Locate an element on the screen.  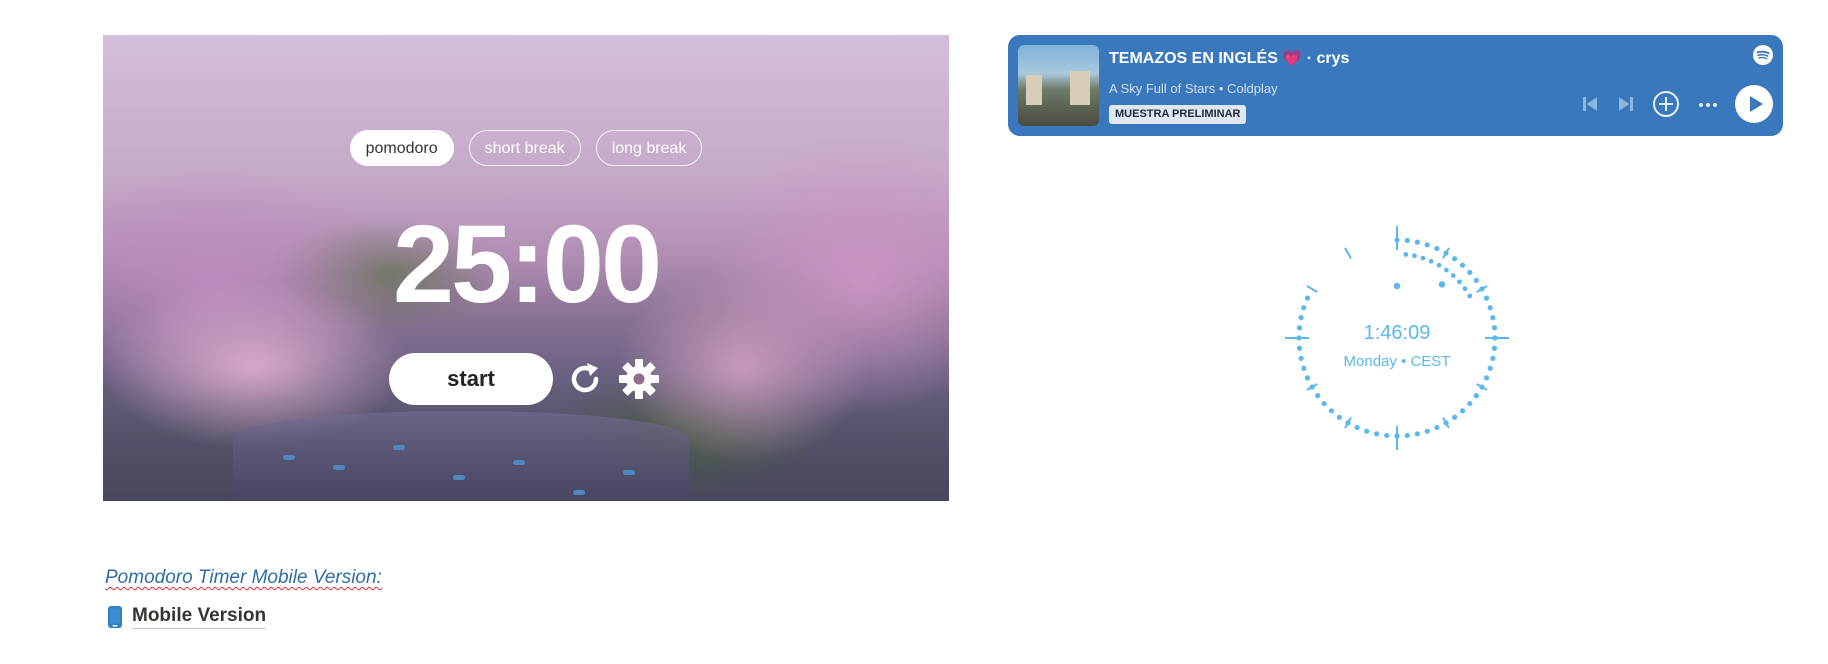
spotify-logo-icon is located at coordinates (1763, 55).